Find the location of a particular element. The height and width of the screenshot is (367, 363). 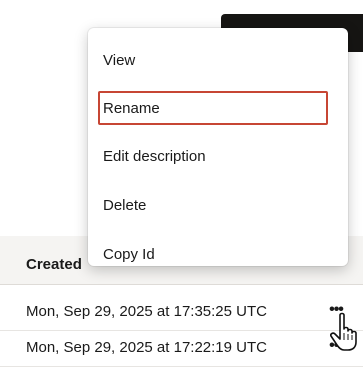

created-cell: Mon, Sep 29, 2025 at 17:22:19 UTC is located at coordinates (146, 347).